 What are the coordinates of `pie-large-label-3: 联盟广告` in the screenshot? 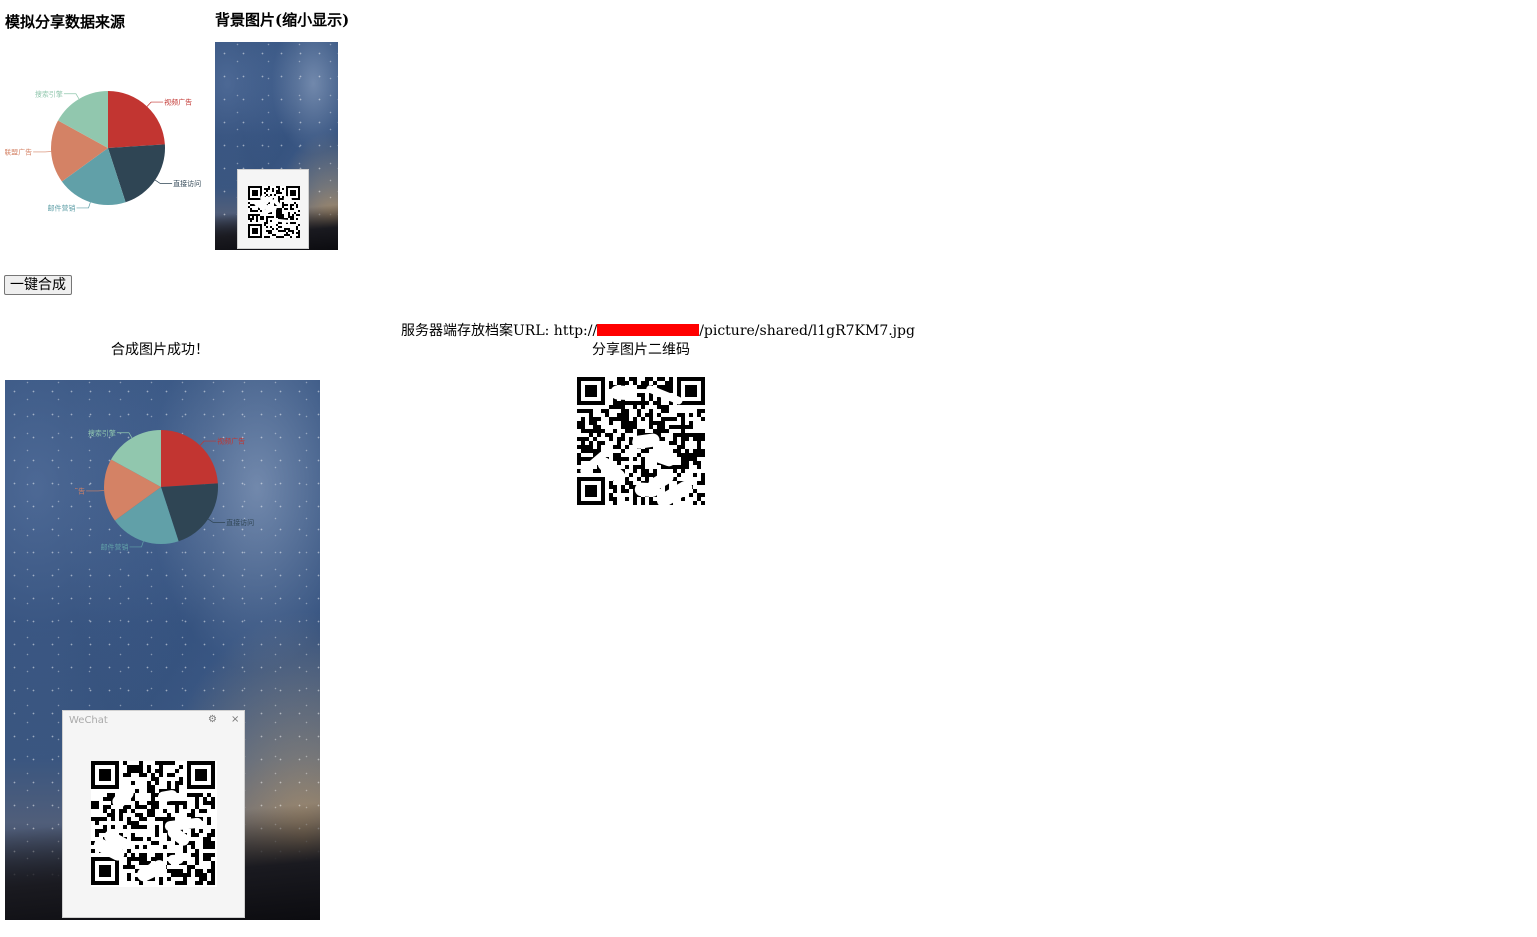 It's located at (80, 490).